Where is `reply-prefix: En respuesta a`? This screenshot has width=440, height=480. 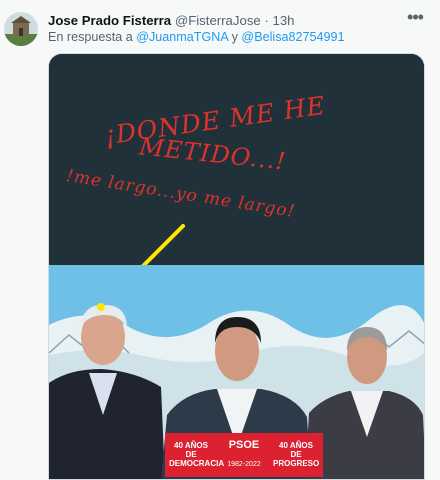 reply-prefix: En respuesta a is located at coordinates (90, 37).